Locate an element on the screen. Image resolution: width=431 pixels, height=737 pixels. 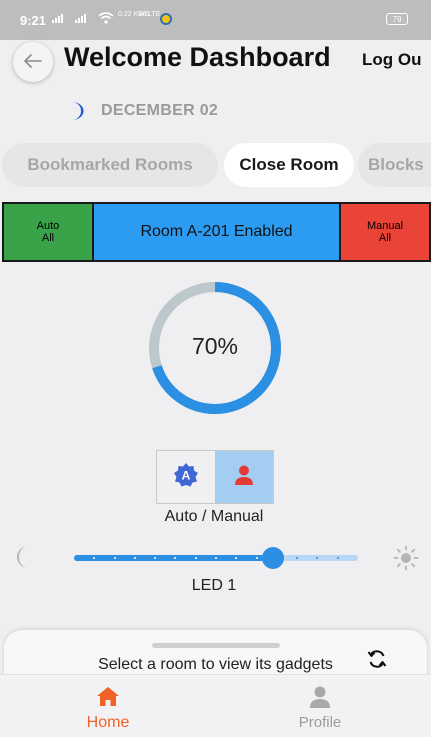
volte-indicator: Vo LTE is located at coordinates (149, 14).